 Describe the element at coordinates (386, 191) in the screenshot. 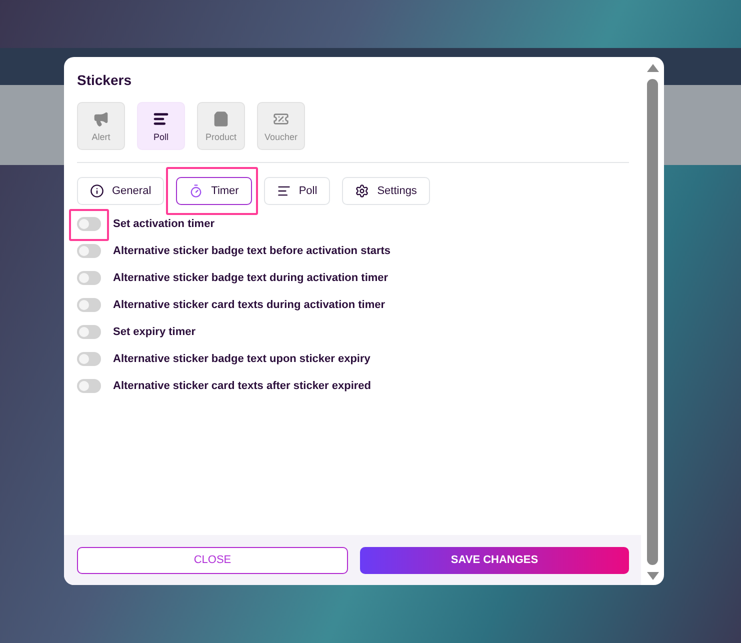

I see `tab: Settings` at that location.